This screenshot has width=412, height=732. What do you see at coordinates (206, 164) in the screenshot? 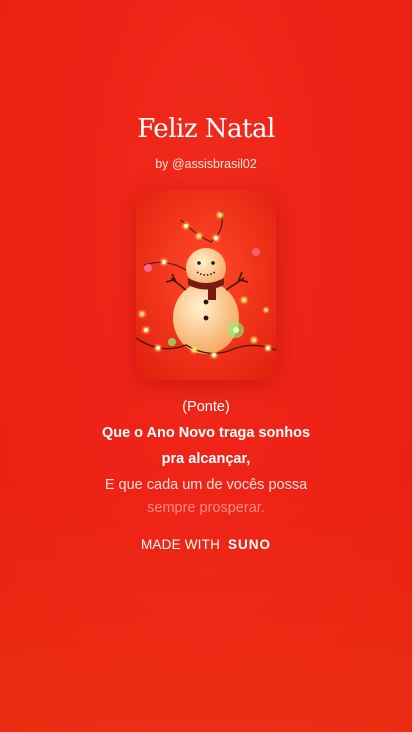
I see `song-author: by @assisbrasil02` at bounding box center [206, 164].